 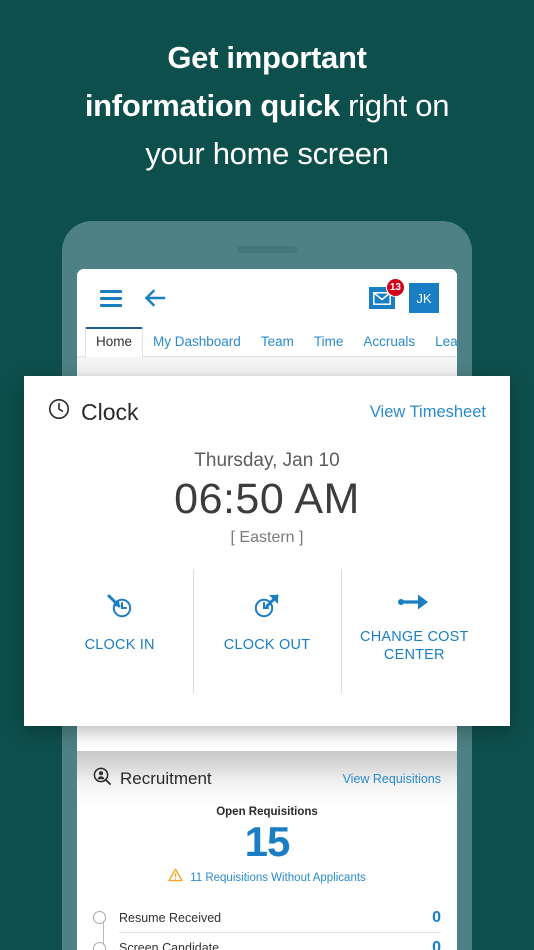 What do you see at coordinates (267, 57) in the screenshot?
I see `headline-line-1: Get important` at bounding box center [267, 57].